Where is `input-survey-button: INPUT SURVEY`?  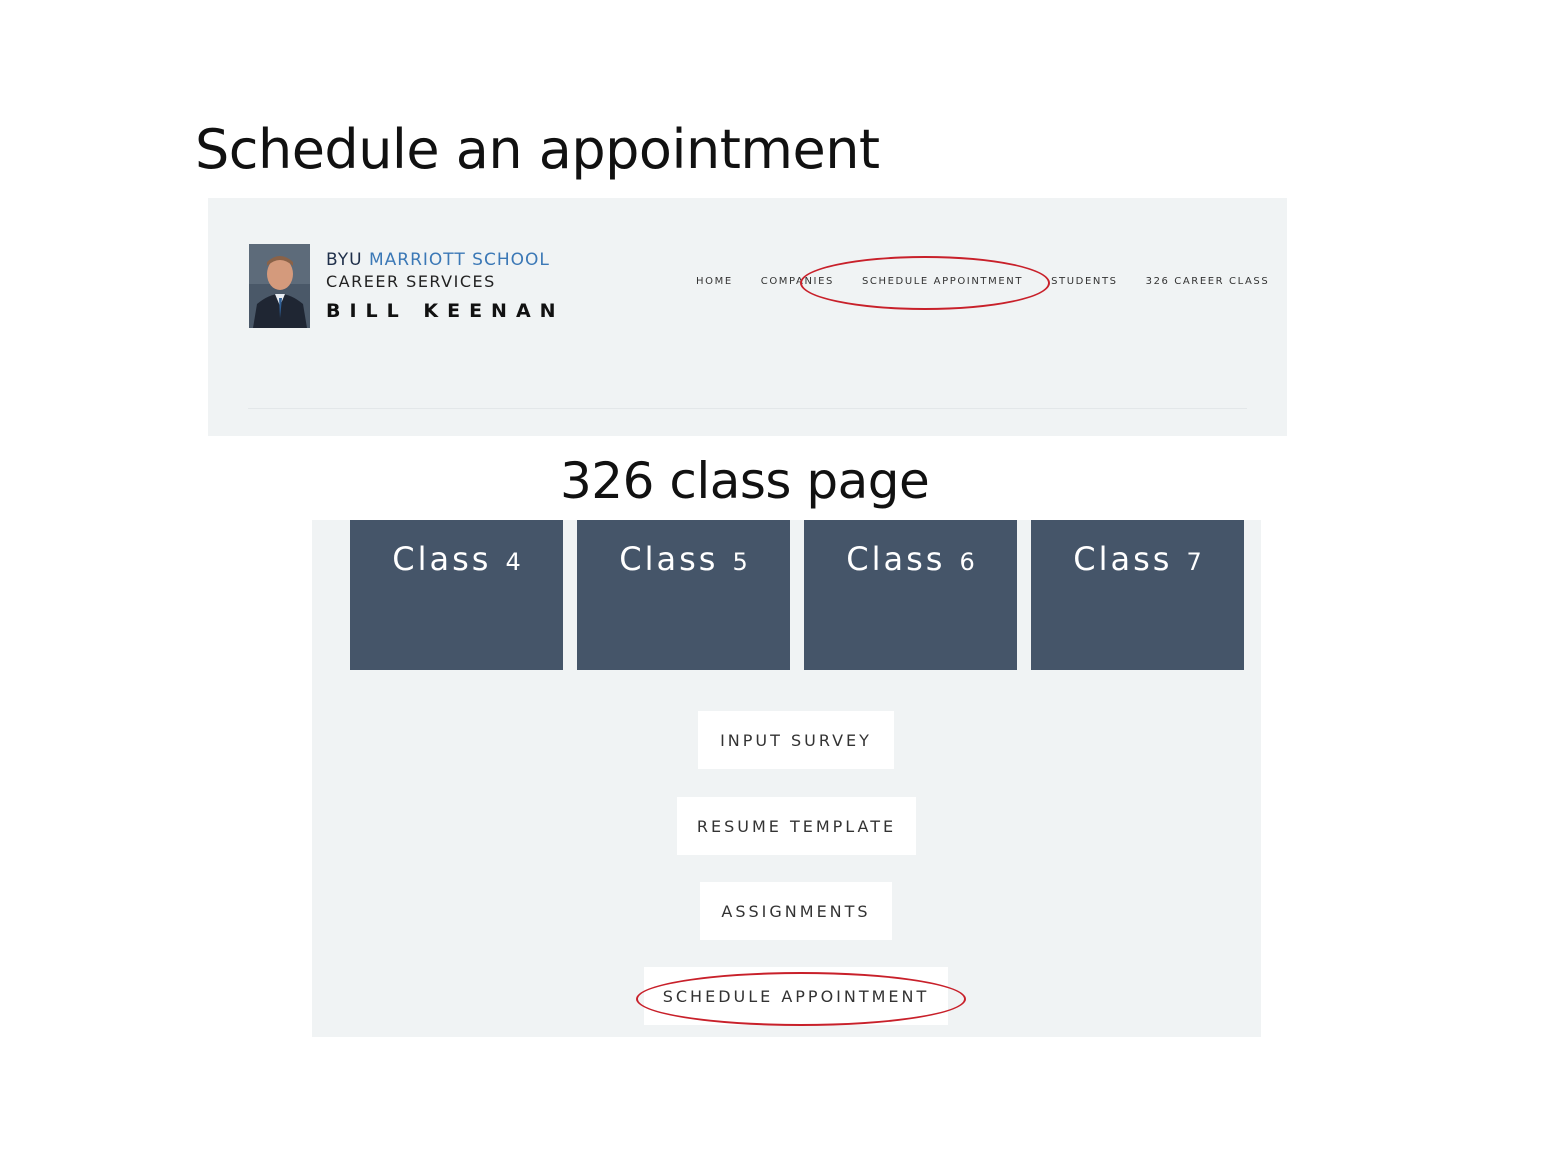
input-survey-button: INPUT SURVEY is located at coordinates (796, 740).